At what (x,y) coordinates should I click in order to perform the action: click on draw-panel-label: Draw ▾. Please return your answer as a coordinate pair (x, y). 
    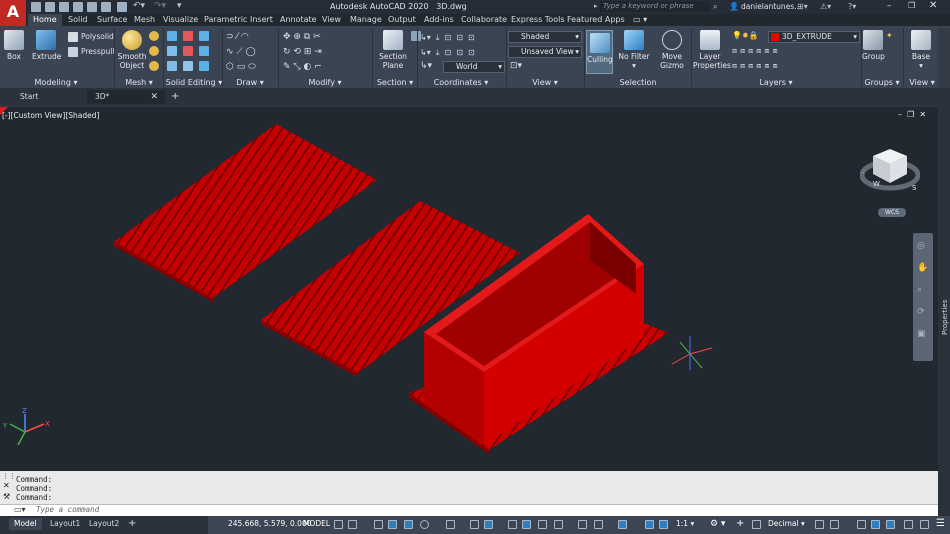
    Looking at the image, I should click on (250, 82).